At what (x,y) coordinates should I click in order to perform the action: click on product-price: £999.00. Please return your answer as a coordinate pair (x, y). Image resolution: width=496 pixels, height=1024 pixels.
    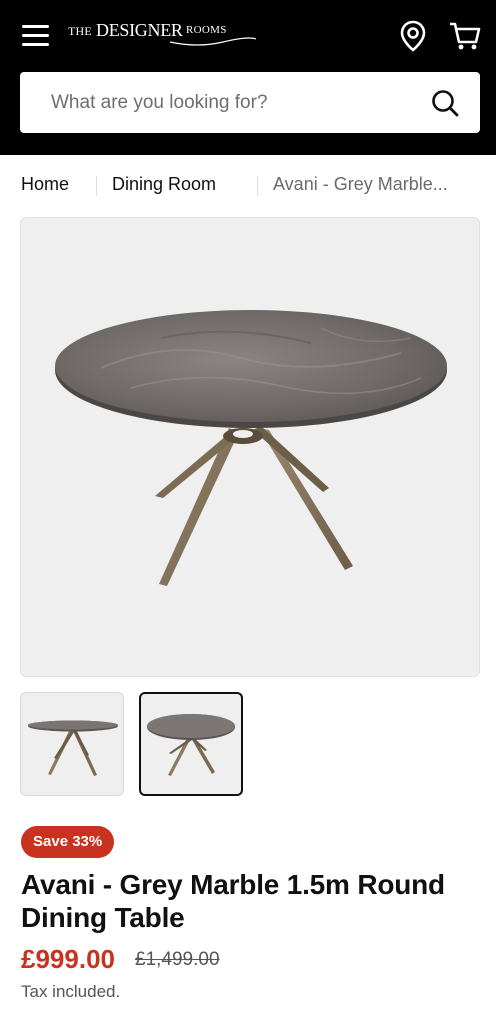
    Looking at the image, I should click on (68, 959).